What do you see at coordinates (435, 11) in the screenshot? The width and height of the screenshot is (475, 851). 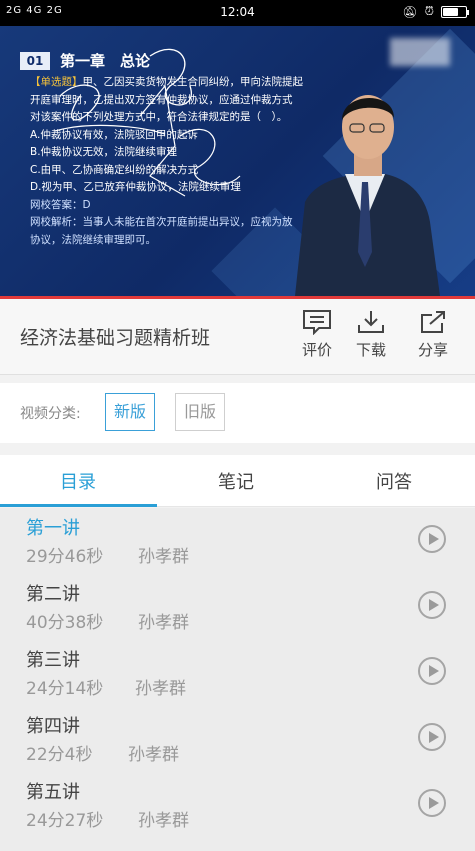 I see `status-icons: 🔕︎ ⏰︎` at bounding box center [435, 11].